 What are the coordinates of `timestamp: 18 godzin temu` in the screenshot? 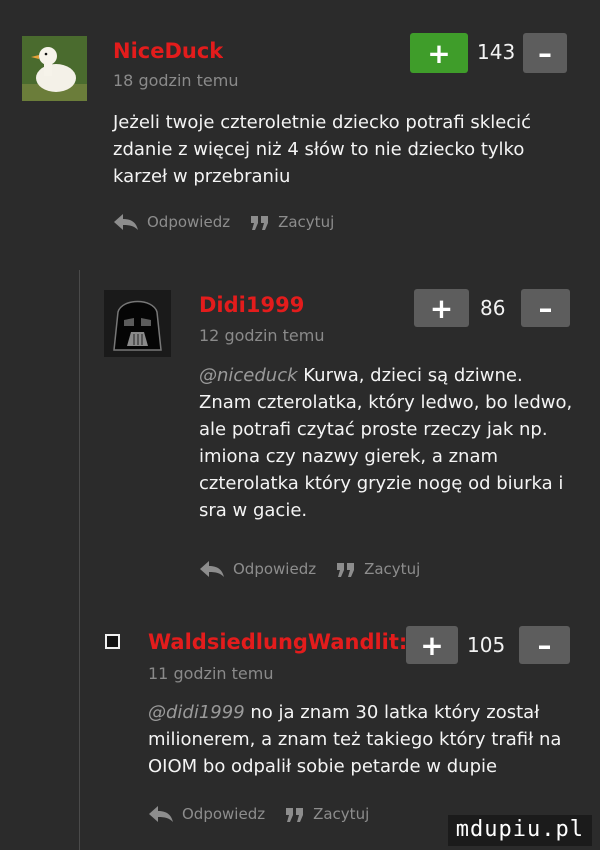 It's located at (176, 80).